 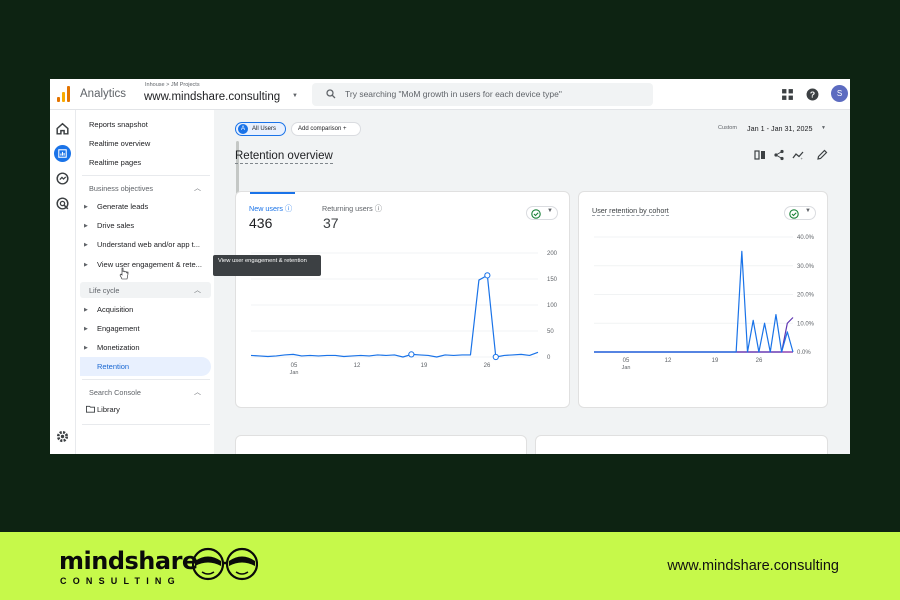 What do you see at coordinates (260, 129) in the screenshot?
I see `all-users-chip: A All Users` at bounding box center [260, 129].